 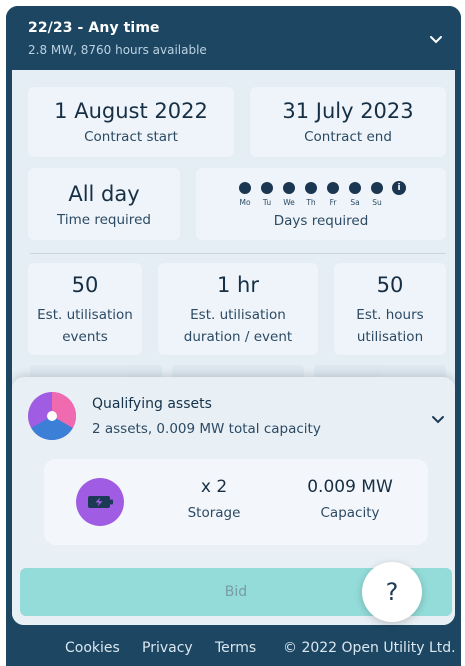 I want to click on est-events-label: Est. utilisation events, so click(x=85, y=326).